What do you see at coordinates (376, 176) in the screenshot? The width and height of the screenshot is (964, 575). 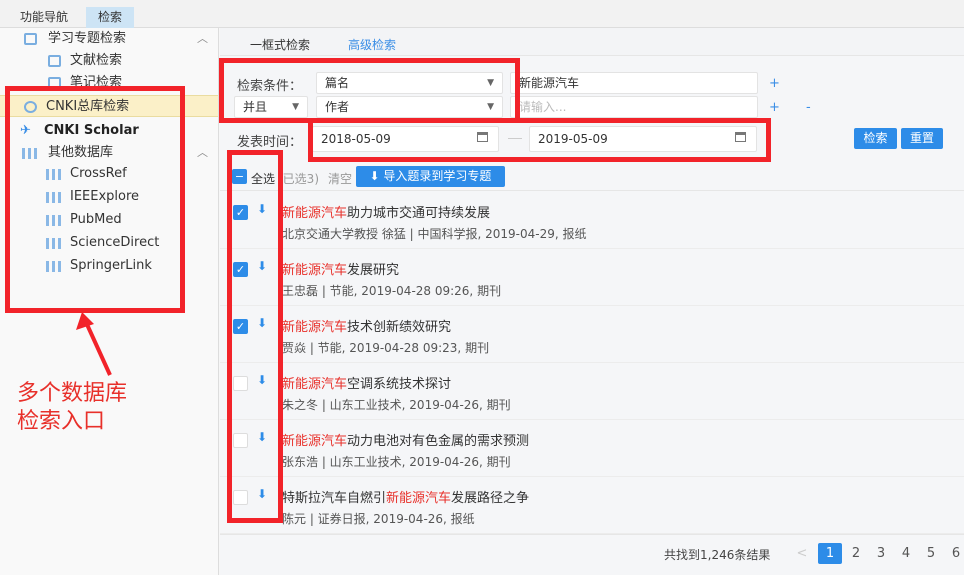 I see `download-icon: ⬇` at bounding box center [376, 176].